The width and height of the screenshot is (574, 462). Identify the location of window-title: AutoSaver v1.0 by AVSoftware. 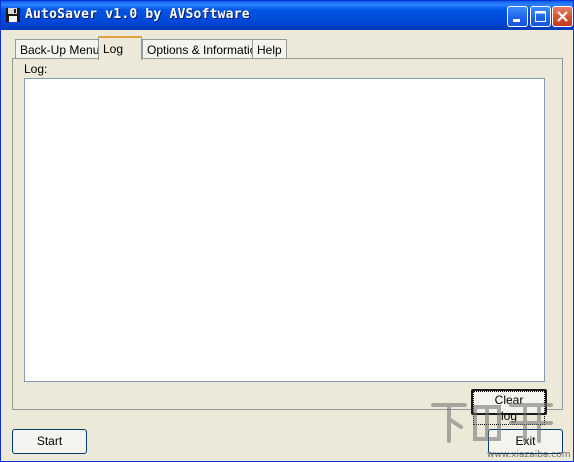
(137, 14).